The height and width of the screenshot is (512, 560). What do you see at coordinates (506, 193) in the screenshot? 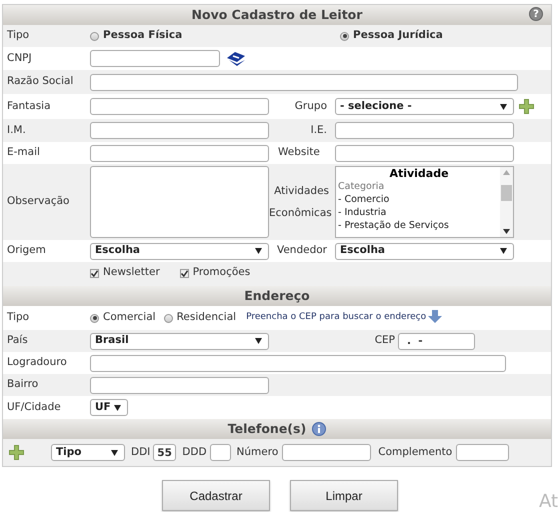
I see `scroll-thumb` at bounding box center [506, 193].